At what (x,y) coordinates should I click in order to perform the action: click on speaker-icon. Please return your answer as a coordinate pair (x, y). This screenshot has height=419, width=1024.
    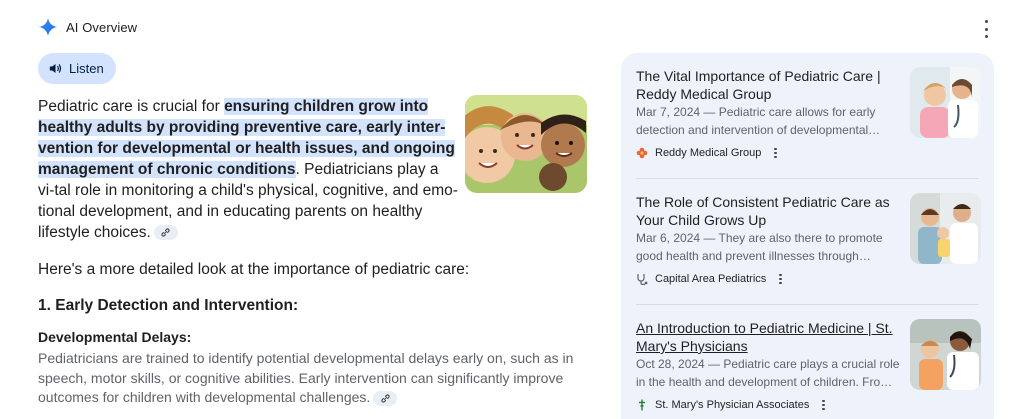
    Looking at the image, I should click on (55, 68).